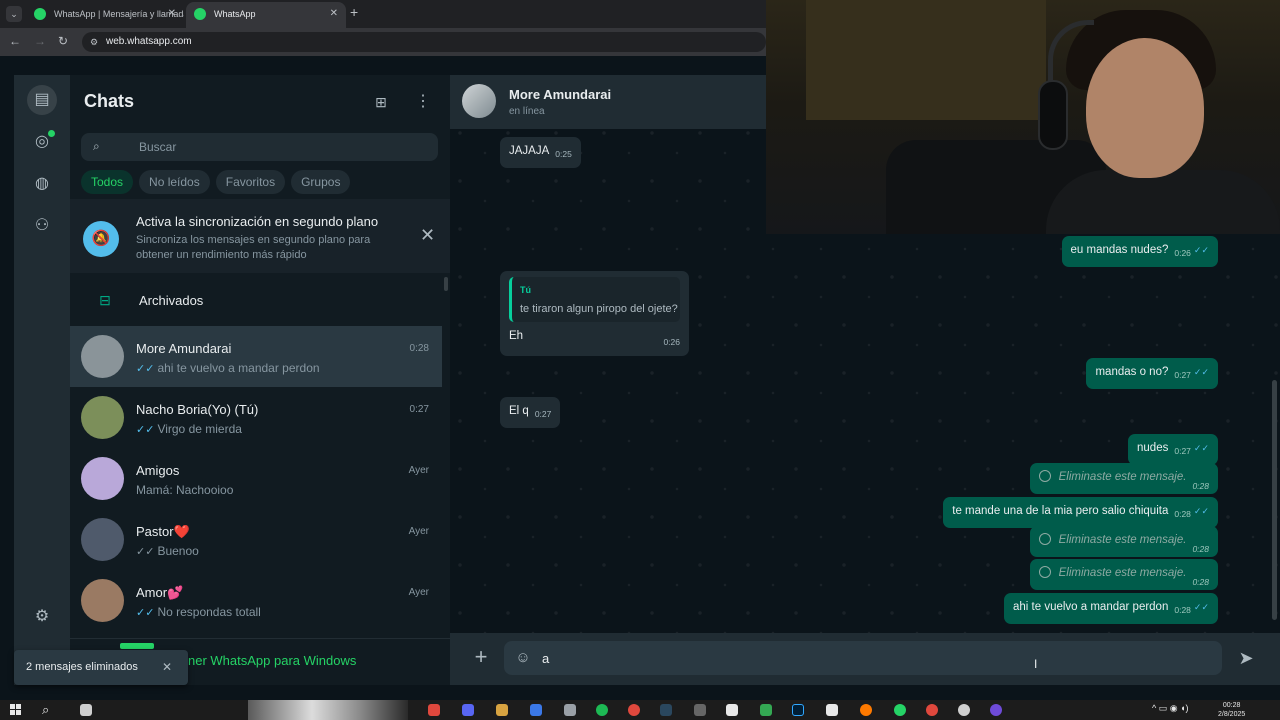  What do you see at coordinates (766, 710) in the screenshot?
I see `drive-icon` at bounding box center [766, 710].